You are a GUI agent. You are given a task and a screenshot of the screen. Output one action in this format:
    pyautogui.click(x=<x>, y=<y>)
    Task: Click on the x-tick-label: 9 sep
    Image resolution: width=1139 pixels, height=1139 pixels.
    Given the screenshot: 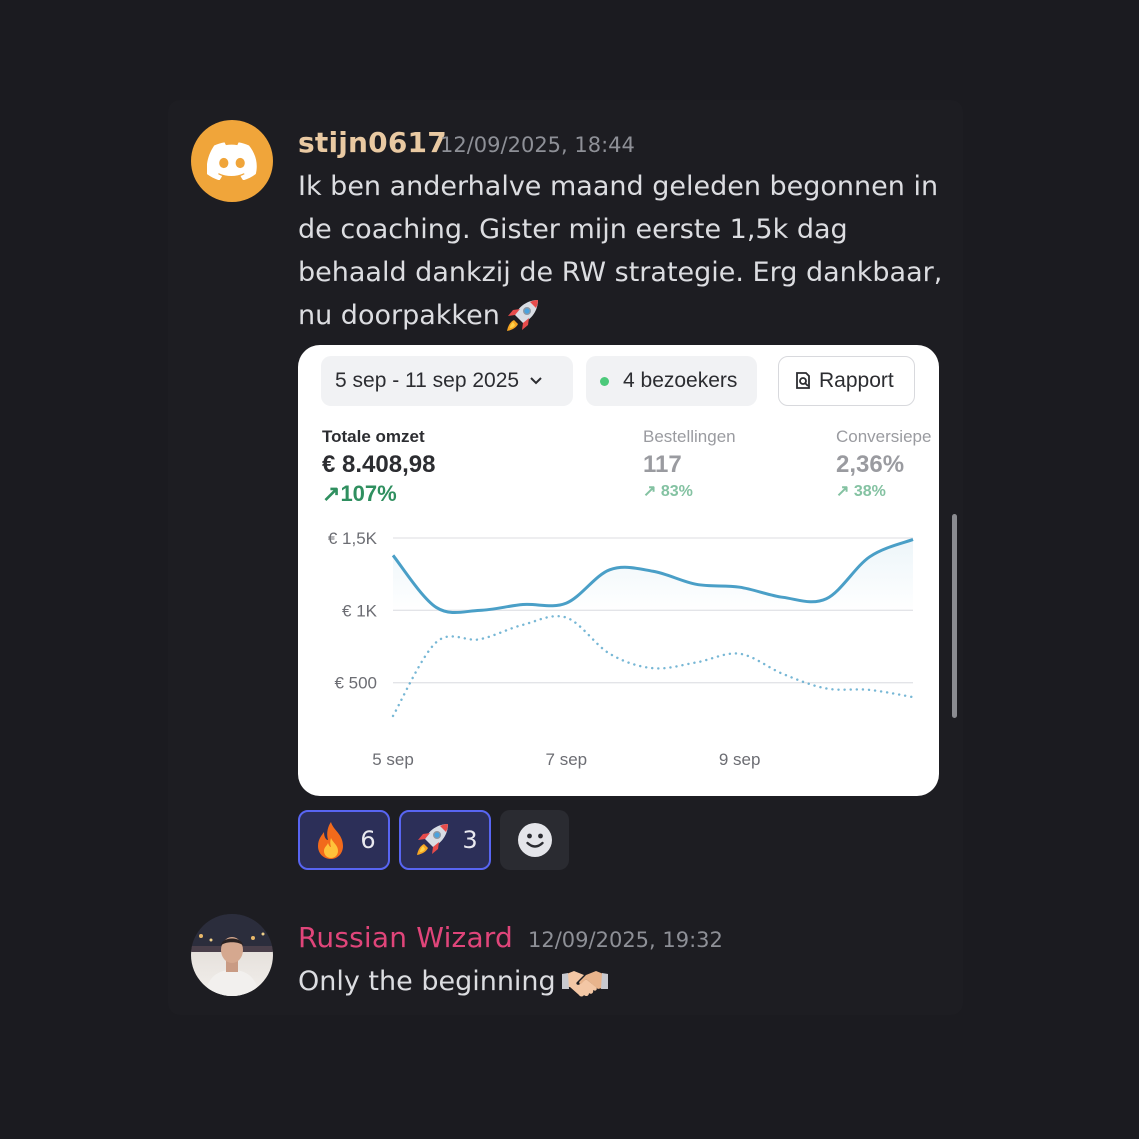 What is the action you would take?
    pyautogui.click(x=740, y=759)
    